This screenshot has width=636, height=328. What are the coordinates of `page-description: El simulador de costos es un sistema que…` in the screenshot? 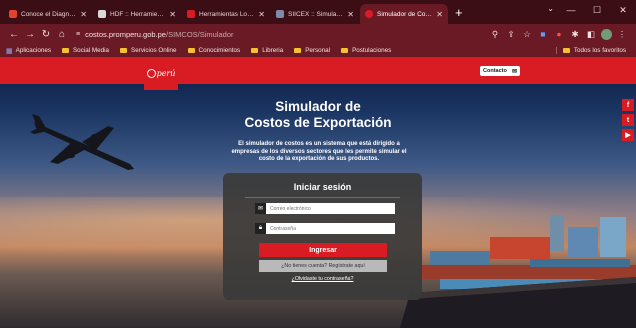 It's located at (319, 151).